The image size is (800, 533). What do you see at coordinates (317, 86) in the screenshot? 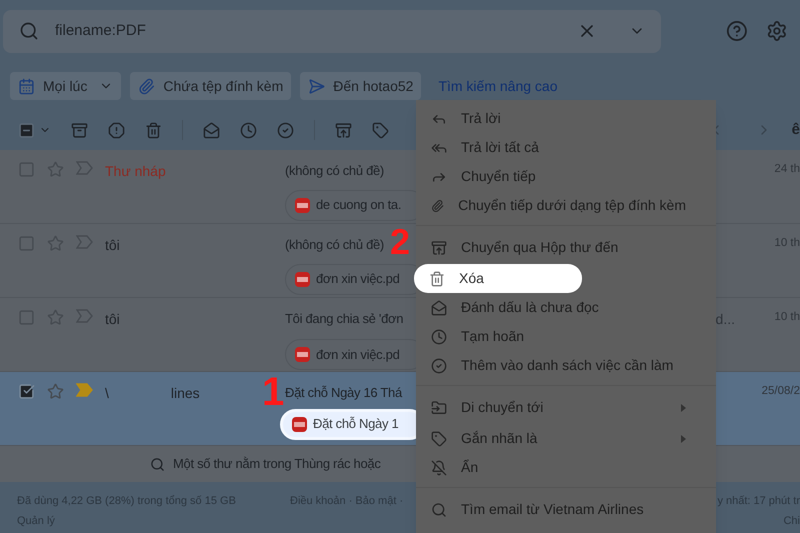
I see `send-icon` at bounding box center [317, 86].